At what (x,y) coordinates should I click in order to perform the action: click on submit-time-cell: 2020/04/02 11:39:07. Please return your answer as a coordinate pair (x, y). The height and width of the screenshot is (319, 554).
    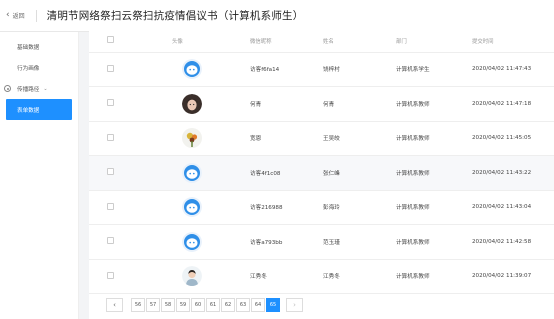
    Looking at the image, I should click on (513, 276).